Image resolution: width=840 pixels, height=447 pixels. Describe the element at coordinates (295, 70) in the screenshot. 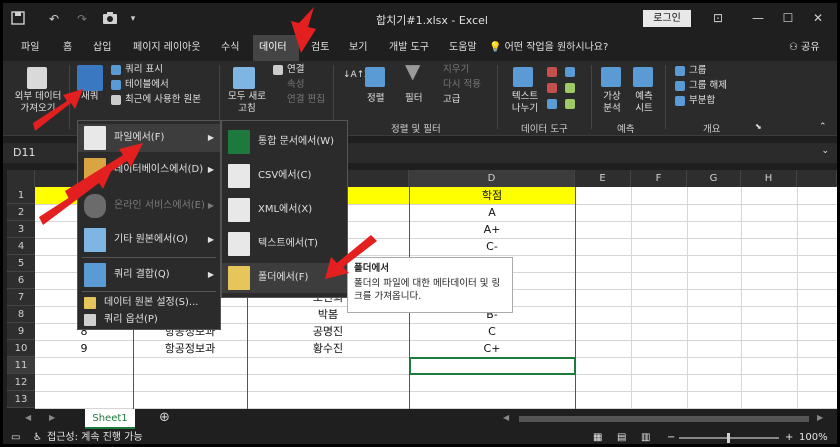

I see `connections-button: 연결` at that location.